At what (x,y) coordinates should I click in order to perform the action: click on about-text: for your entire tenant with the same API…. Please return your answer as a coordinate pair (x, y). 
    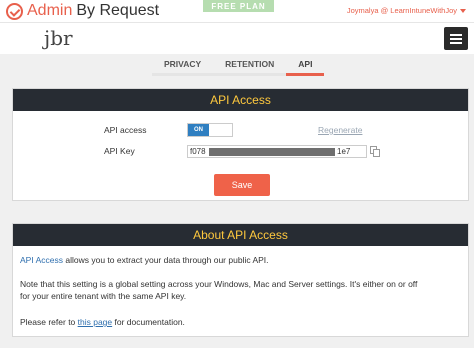
    Looking at the image, I should click on (103, 296).